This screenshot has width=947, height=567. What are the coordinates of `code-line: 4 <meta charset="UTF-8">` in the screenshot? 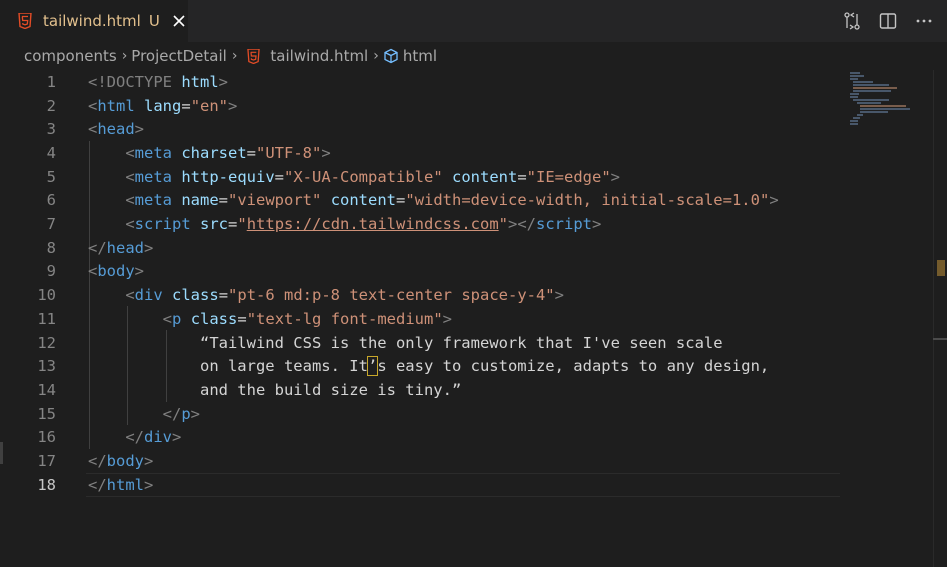 It's located at (420, 153).